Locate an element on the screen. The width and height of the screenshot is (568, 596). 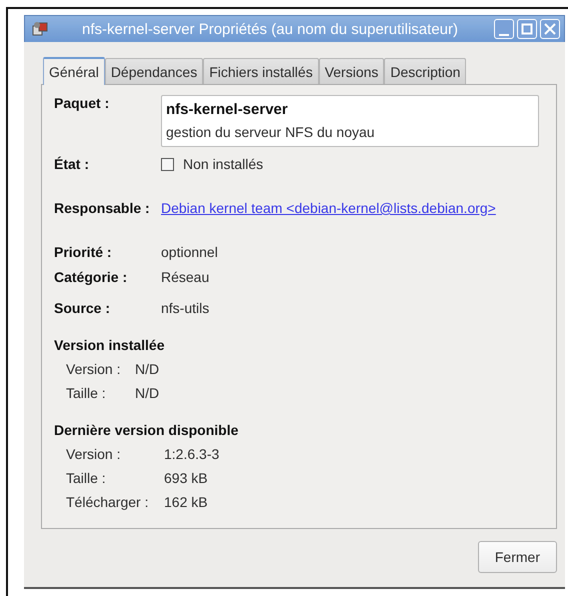
section-heading: Dernière version disponible is located at coordinates (147, 430).